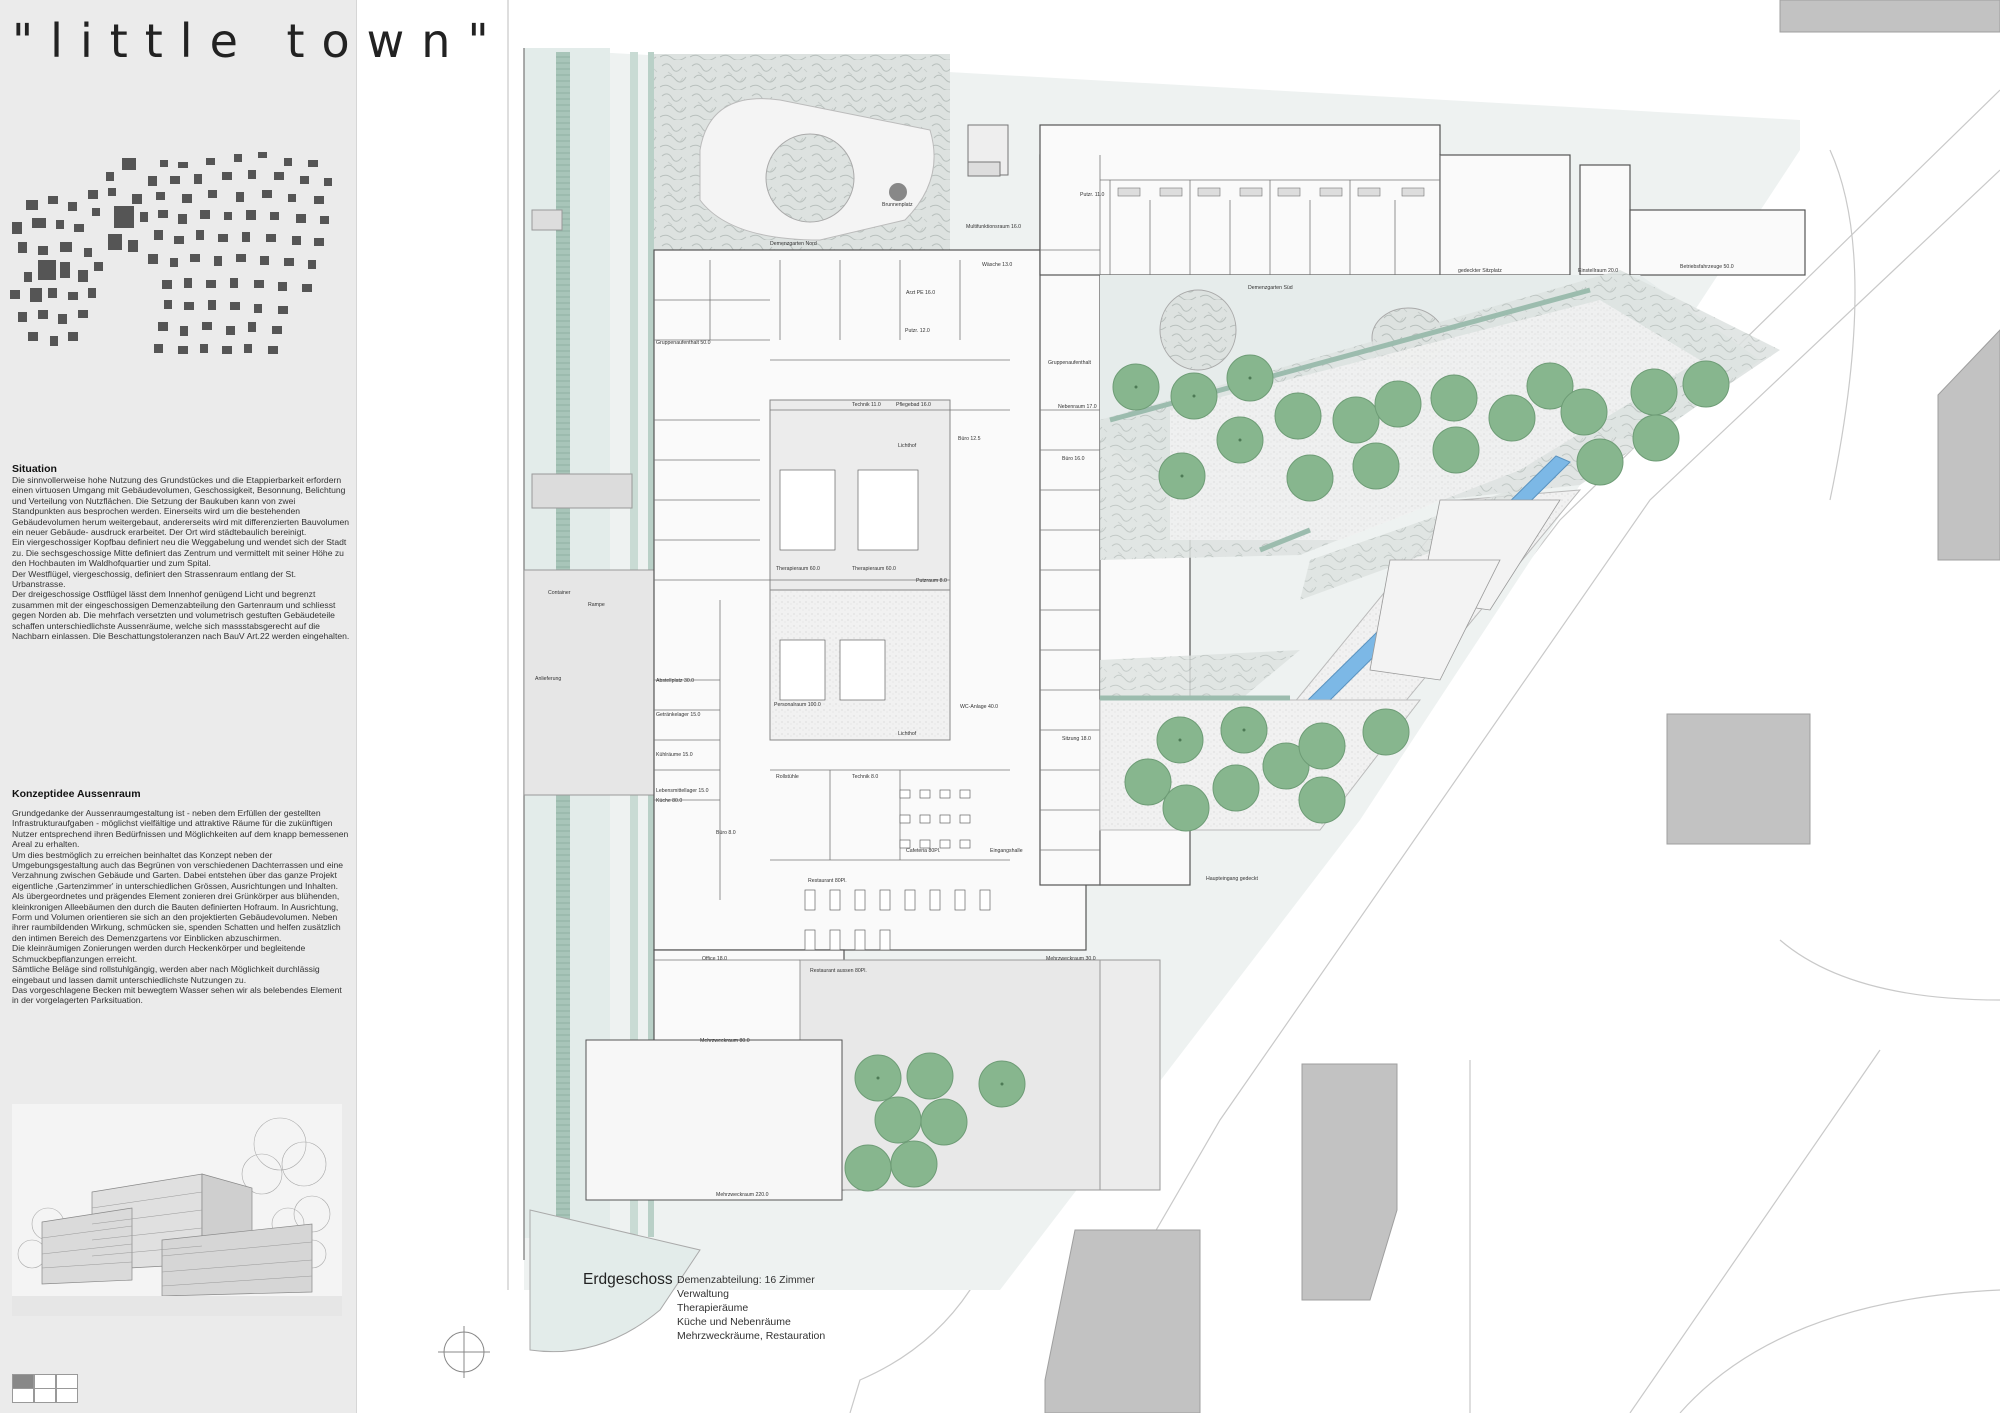  What do you see at coordinates (714, 959) in the screenshot?
I see `room-label: Office 18.0` at bounding box center [714, 959].